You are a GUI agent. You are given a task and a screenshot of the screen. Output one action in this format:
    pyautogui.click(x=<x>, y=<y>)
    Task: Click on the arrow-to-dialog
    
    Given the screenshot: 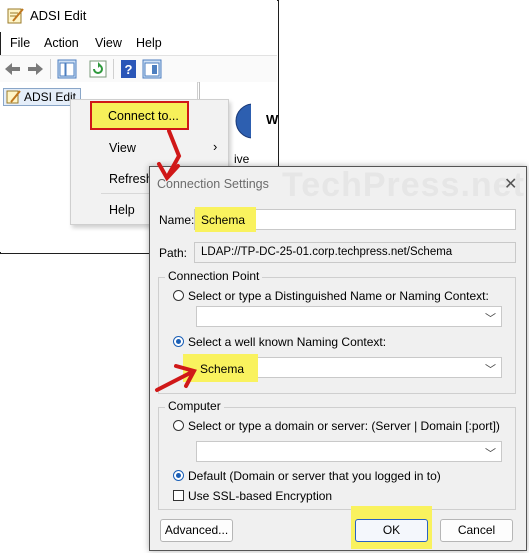 What is the action you would take?
    pyautogui.click(x=169, y=155)
    